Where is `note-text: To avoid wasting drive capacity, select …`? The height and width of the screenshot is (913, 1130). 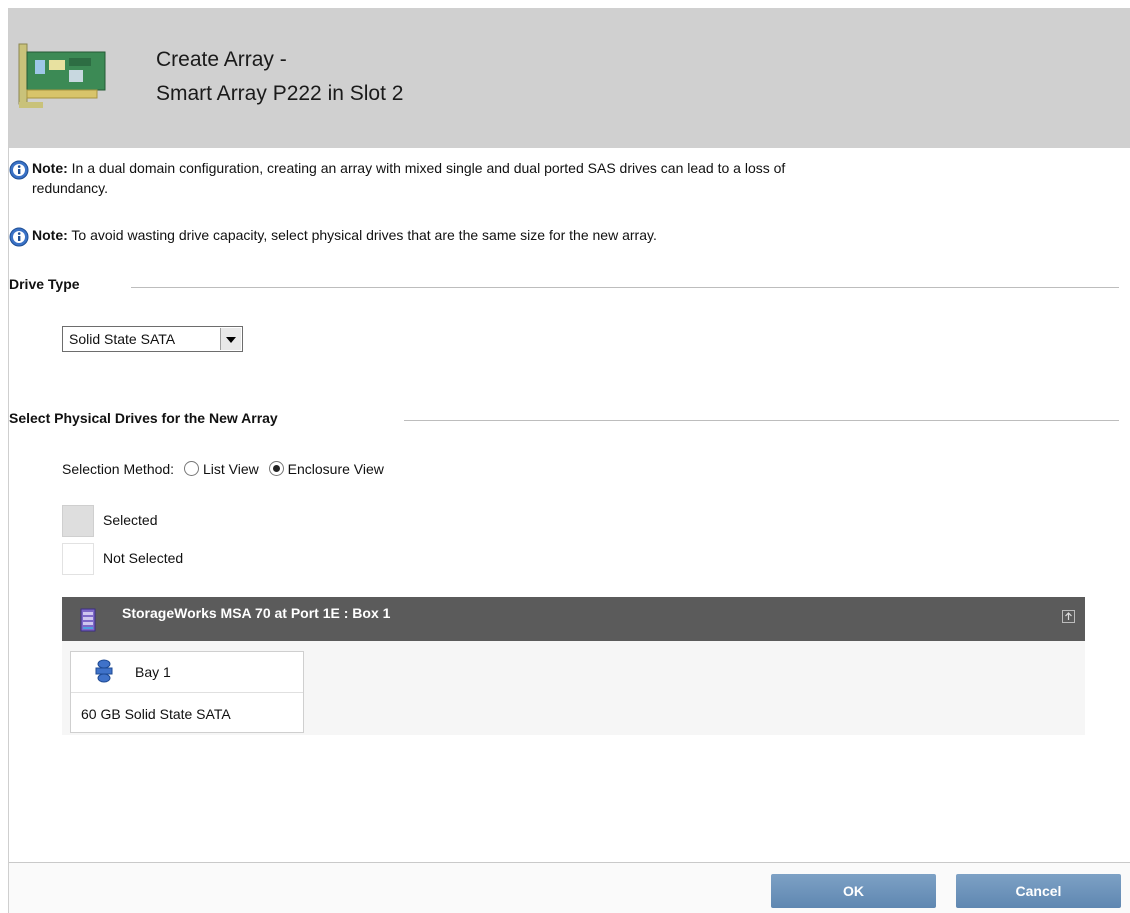 note-text: To avoid wasting drive capacity, select … is located at coordinates (364, 235).